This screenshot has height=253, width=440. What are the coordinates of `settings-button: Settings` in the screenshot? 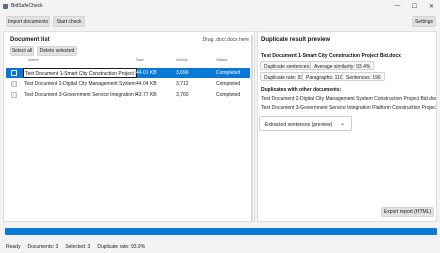 It's located at (424, 21).